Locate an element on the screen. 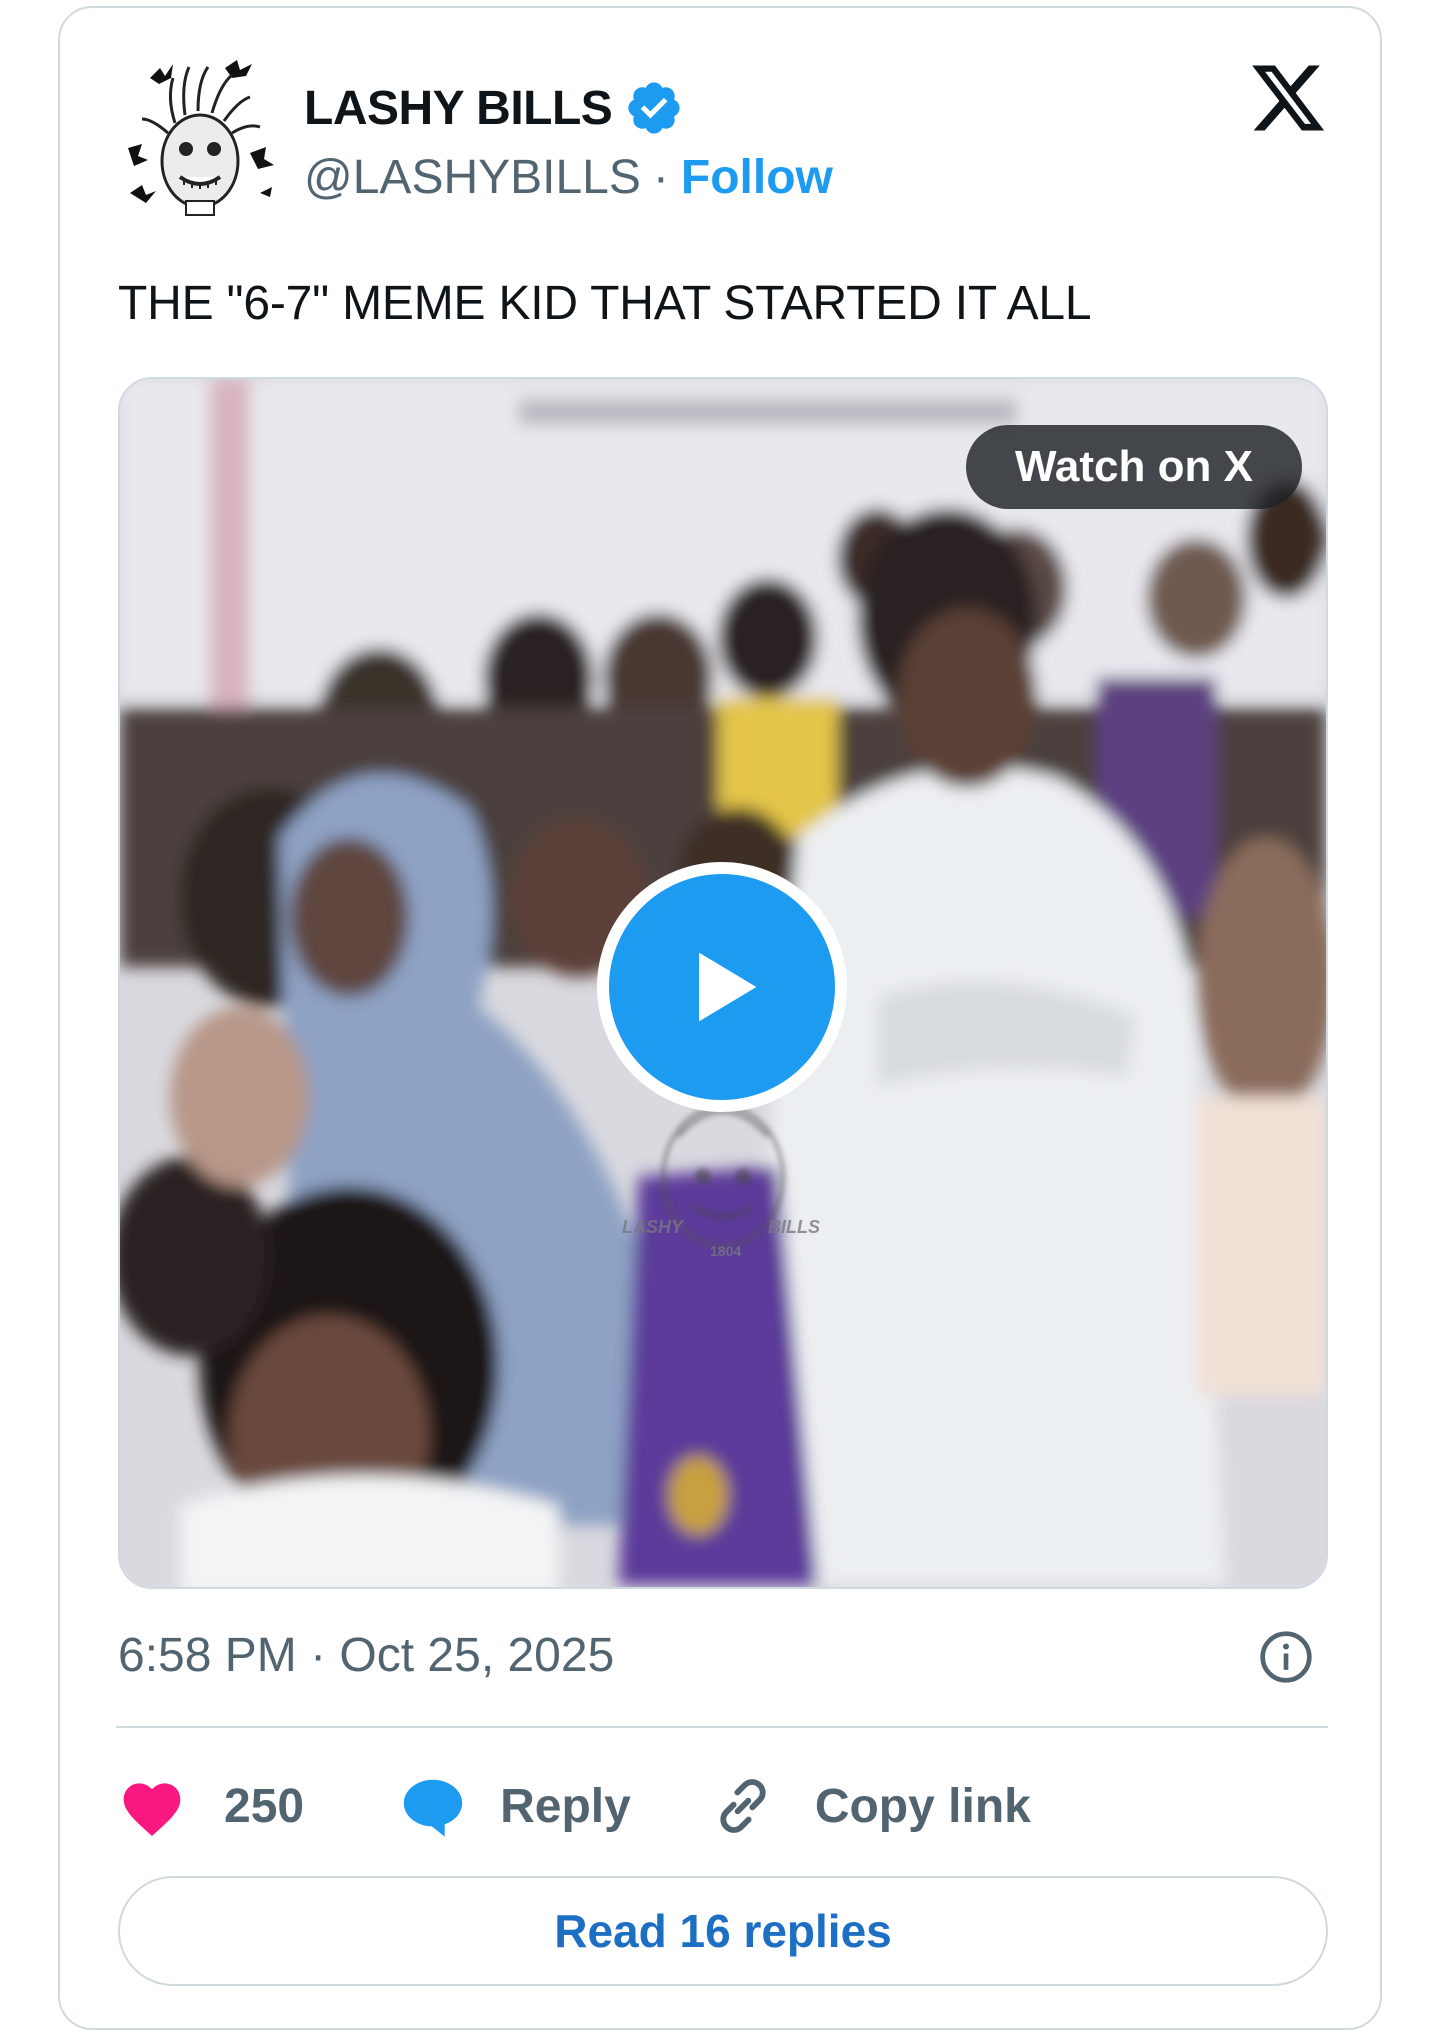 Image resolution: width=1440 pixels, height=2037 pixels. play-icon is located at coordinates (728, 987).